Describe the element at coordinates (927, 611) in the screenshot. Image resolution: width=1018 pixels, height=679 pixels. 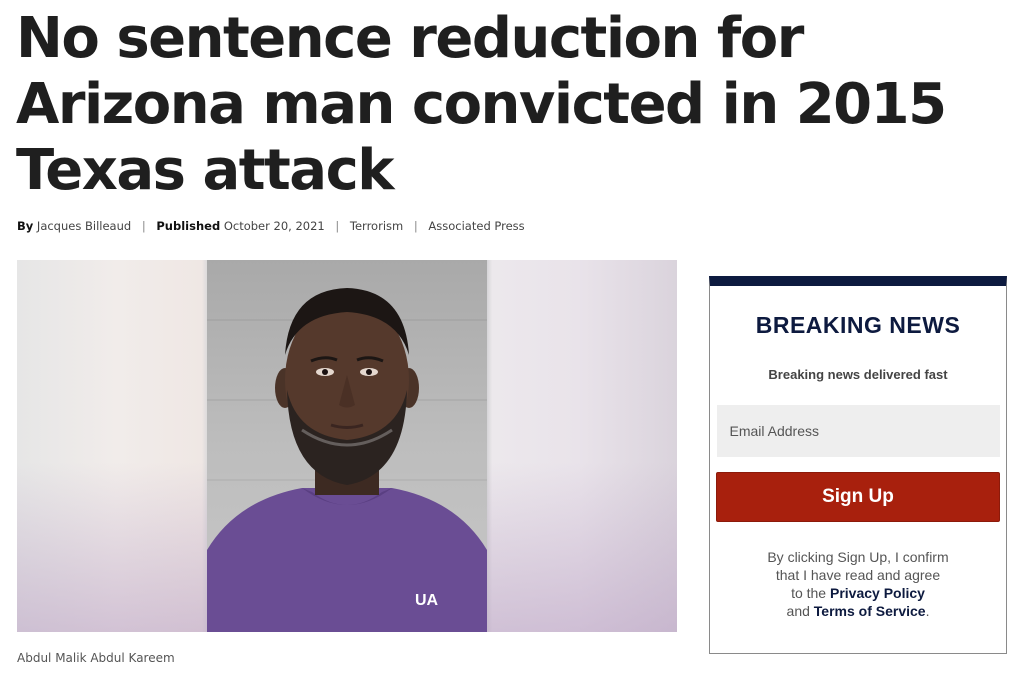
I see `legal-period: .` at that location.